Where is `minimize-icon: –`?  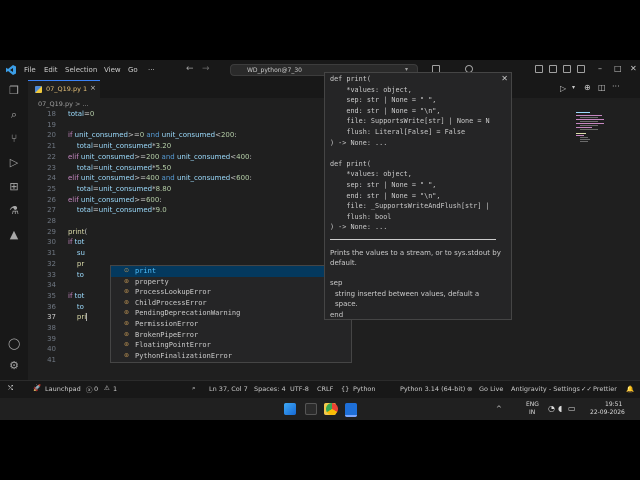
minimize-icon: – is located at coordinates (600, 68).